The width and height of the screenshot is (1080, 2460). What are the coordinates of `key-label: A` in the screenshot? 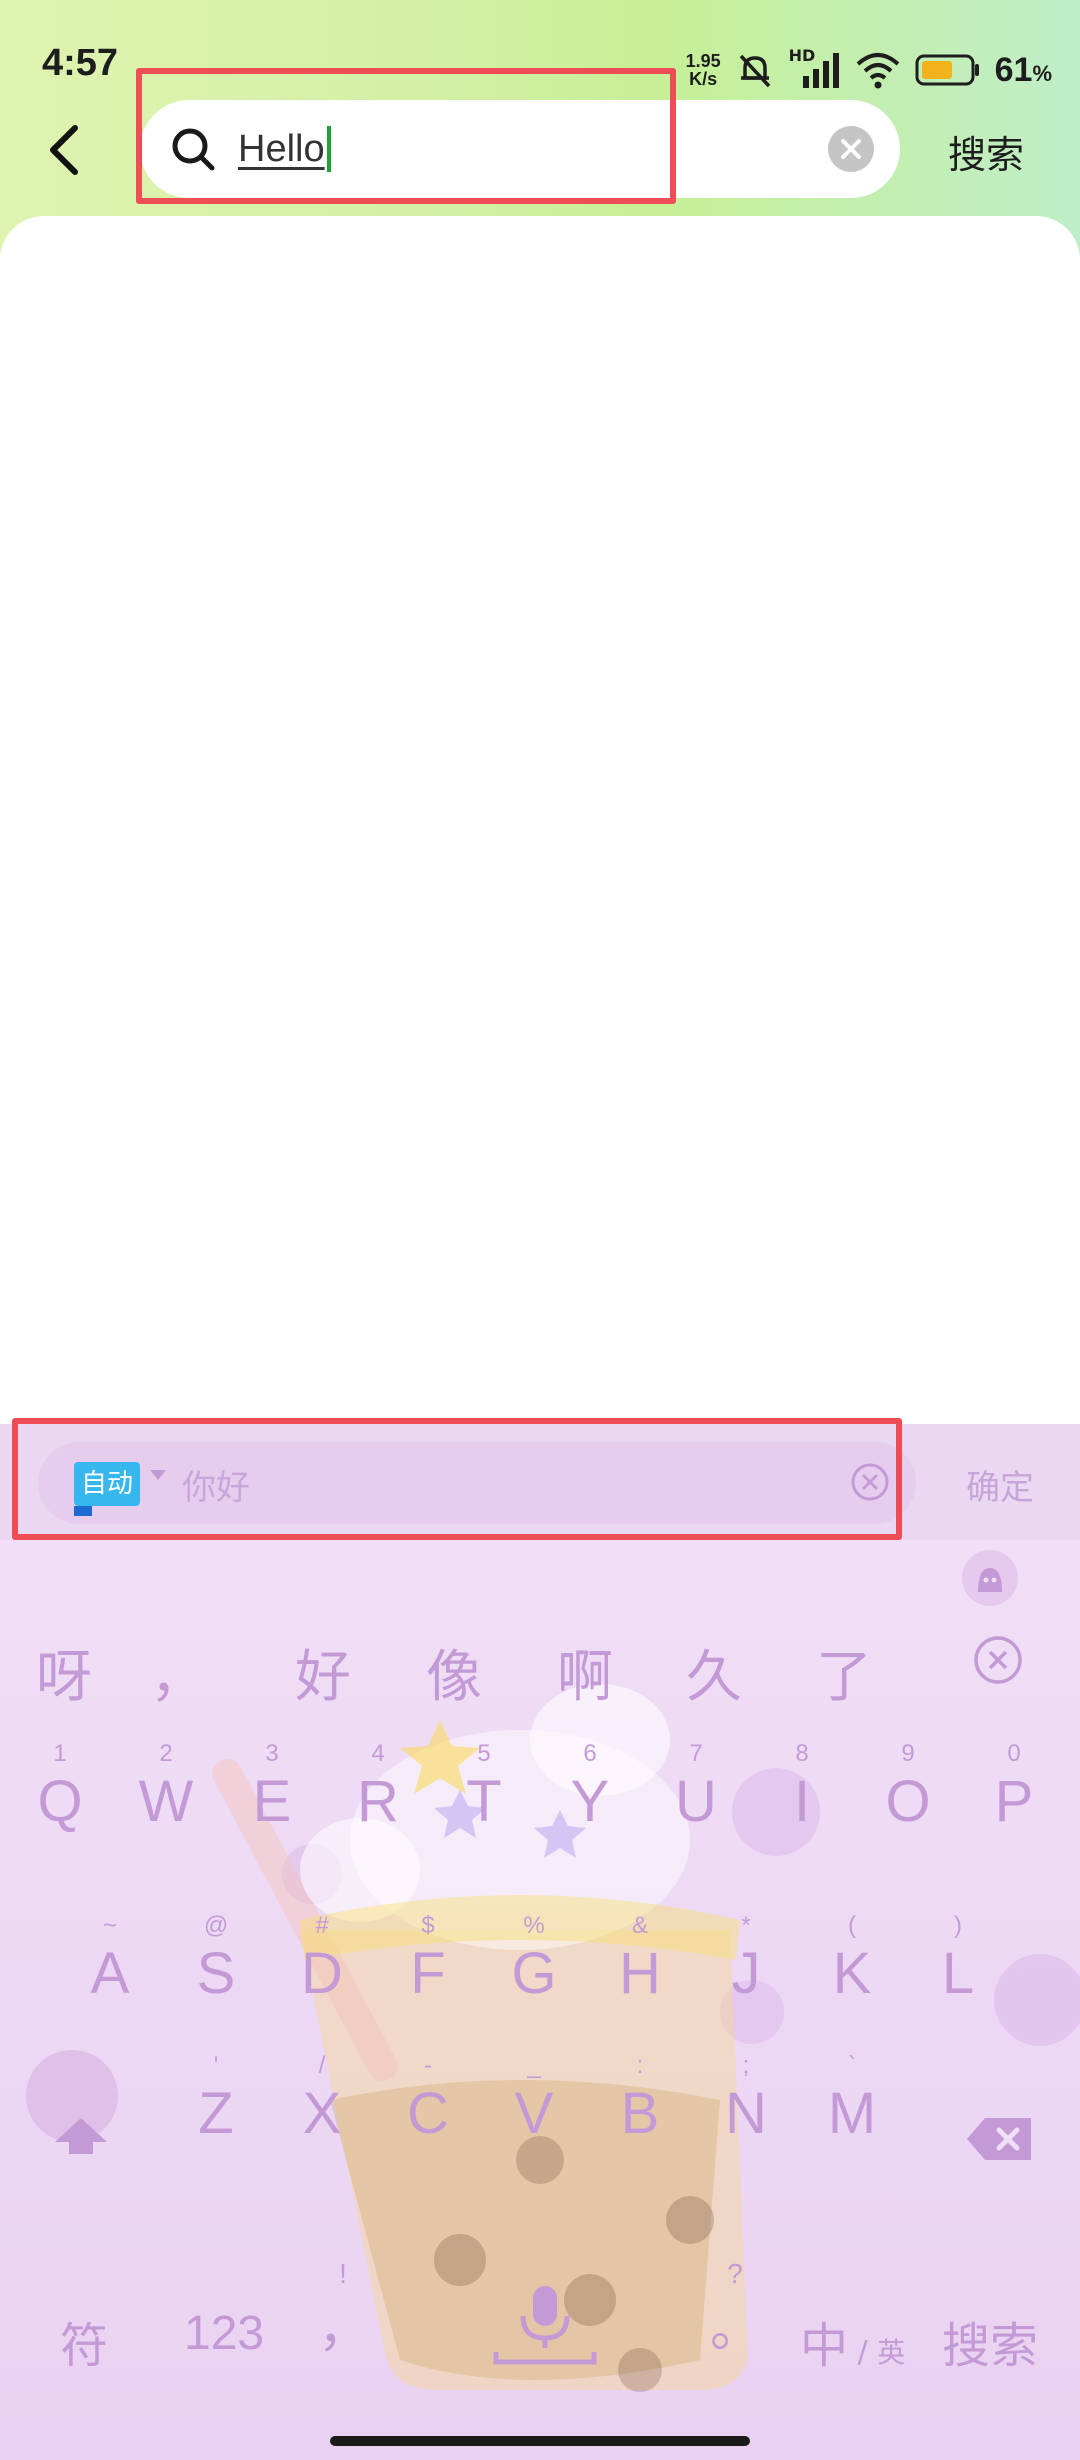 It's located at (110, 1973).